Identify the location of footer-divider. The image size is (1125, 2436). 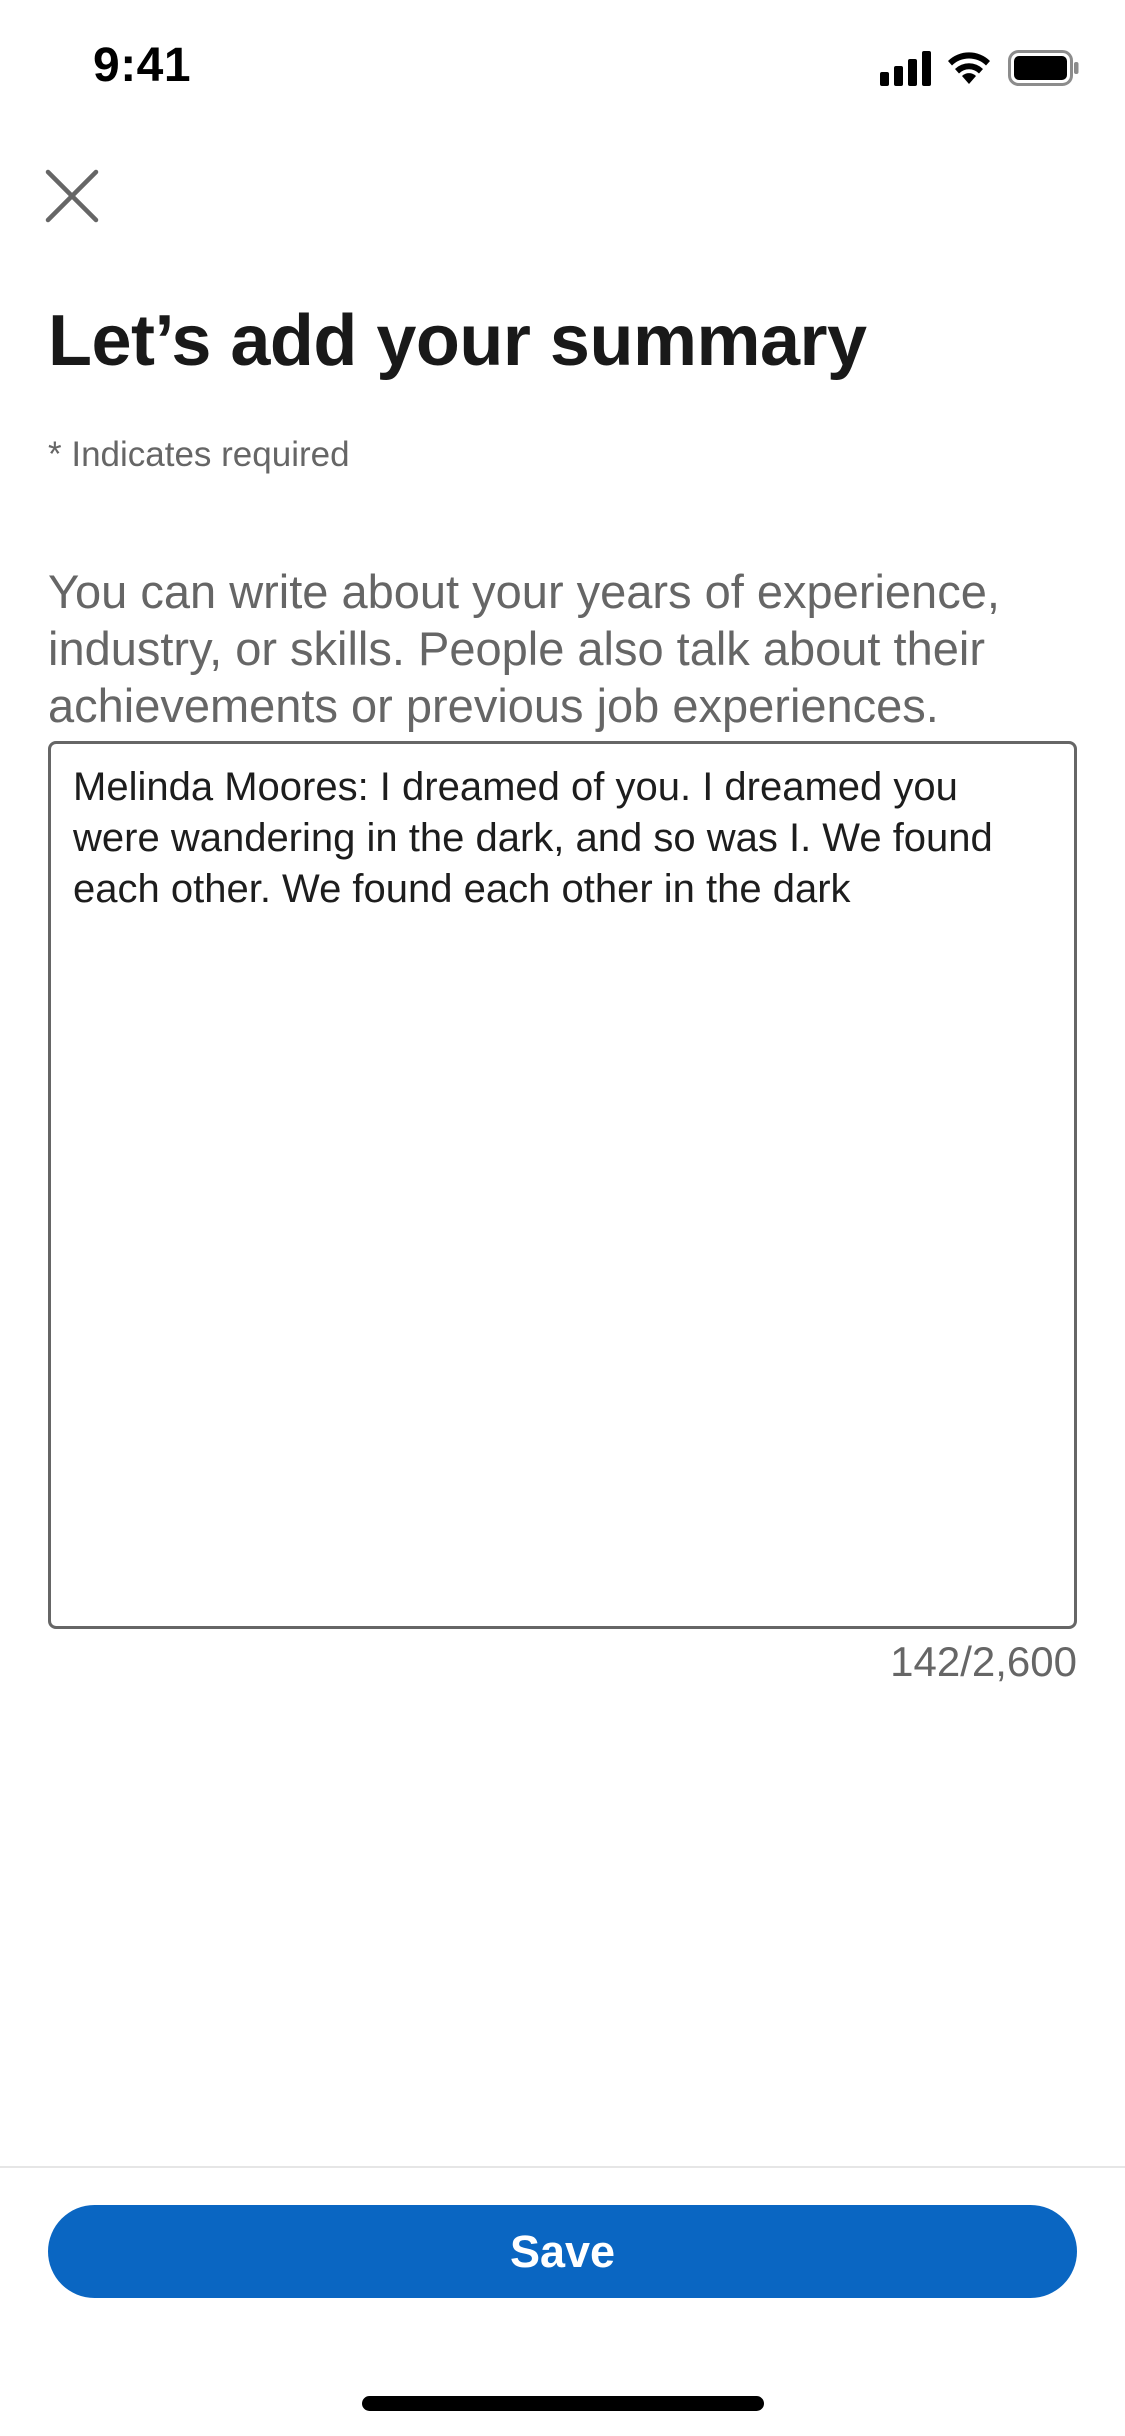
(562, 2167).